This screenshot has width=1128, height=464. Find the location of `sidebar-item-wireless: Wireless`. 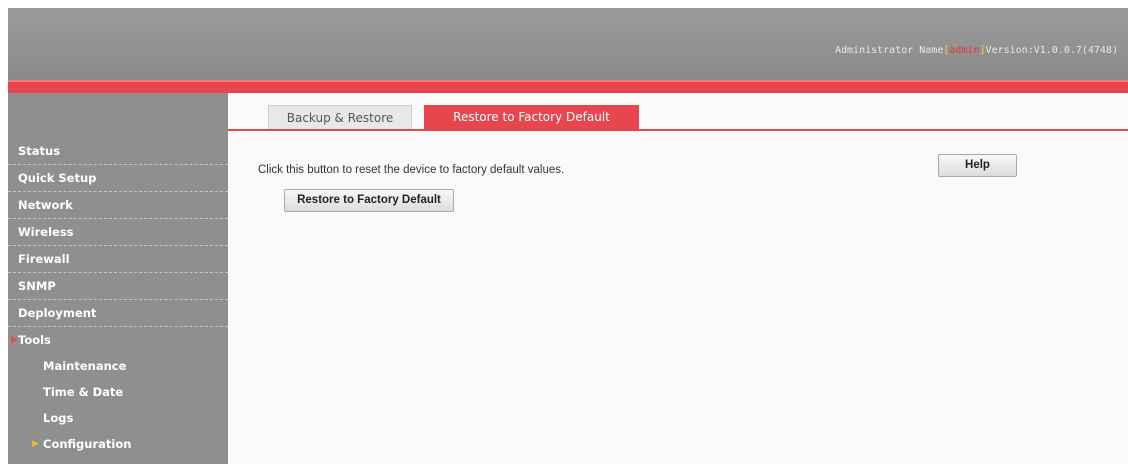

sidebar-item-wireless: Wireless is located at coordinates (118, 232).